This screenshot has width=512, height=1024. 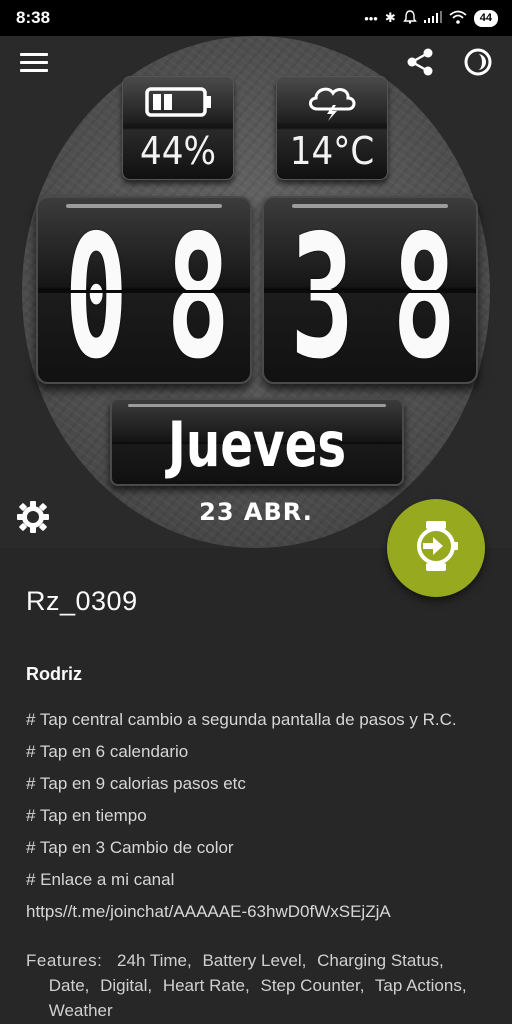 I want to click on storm-cloud-icon, so click(x=332, y=103).